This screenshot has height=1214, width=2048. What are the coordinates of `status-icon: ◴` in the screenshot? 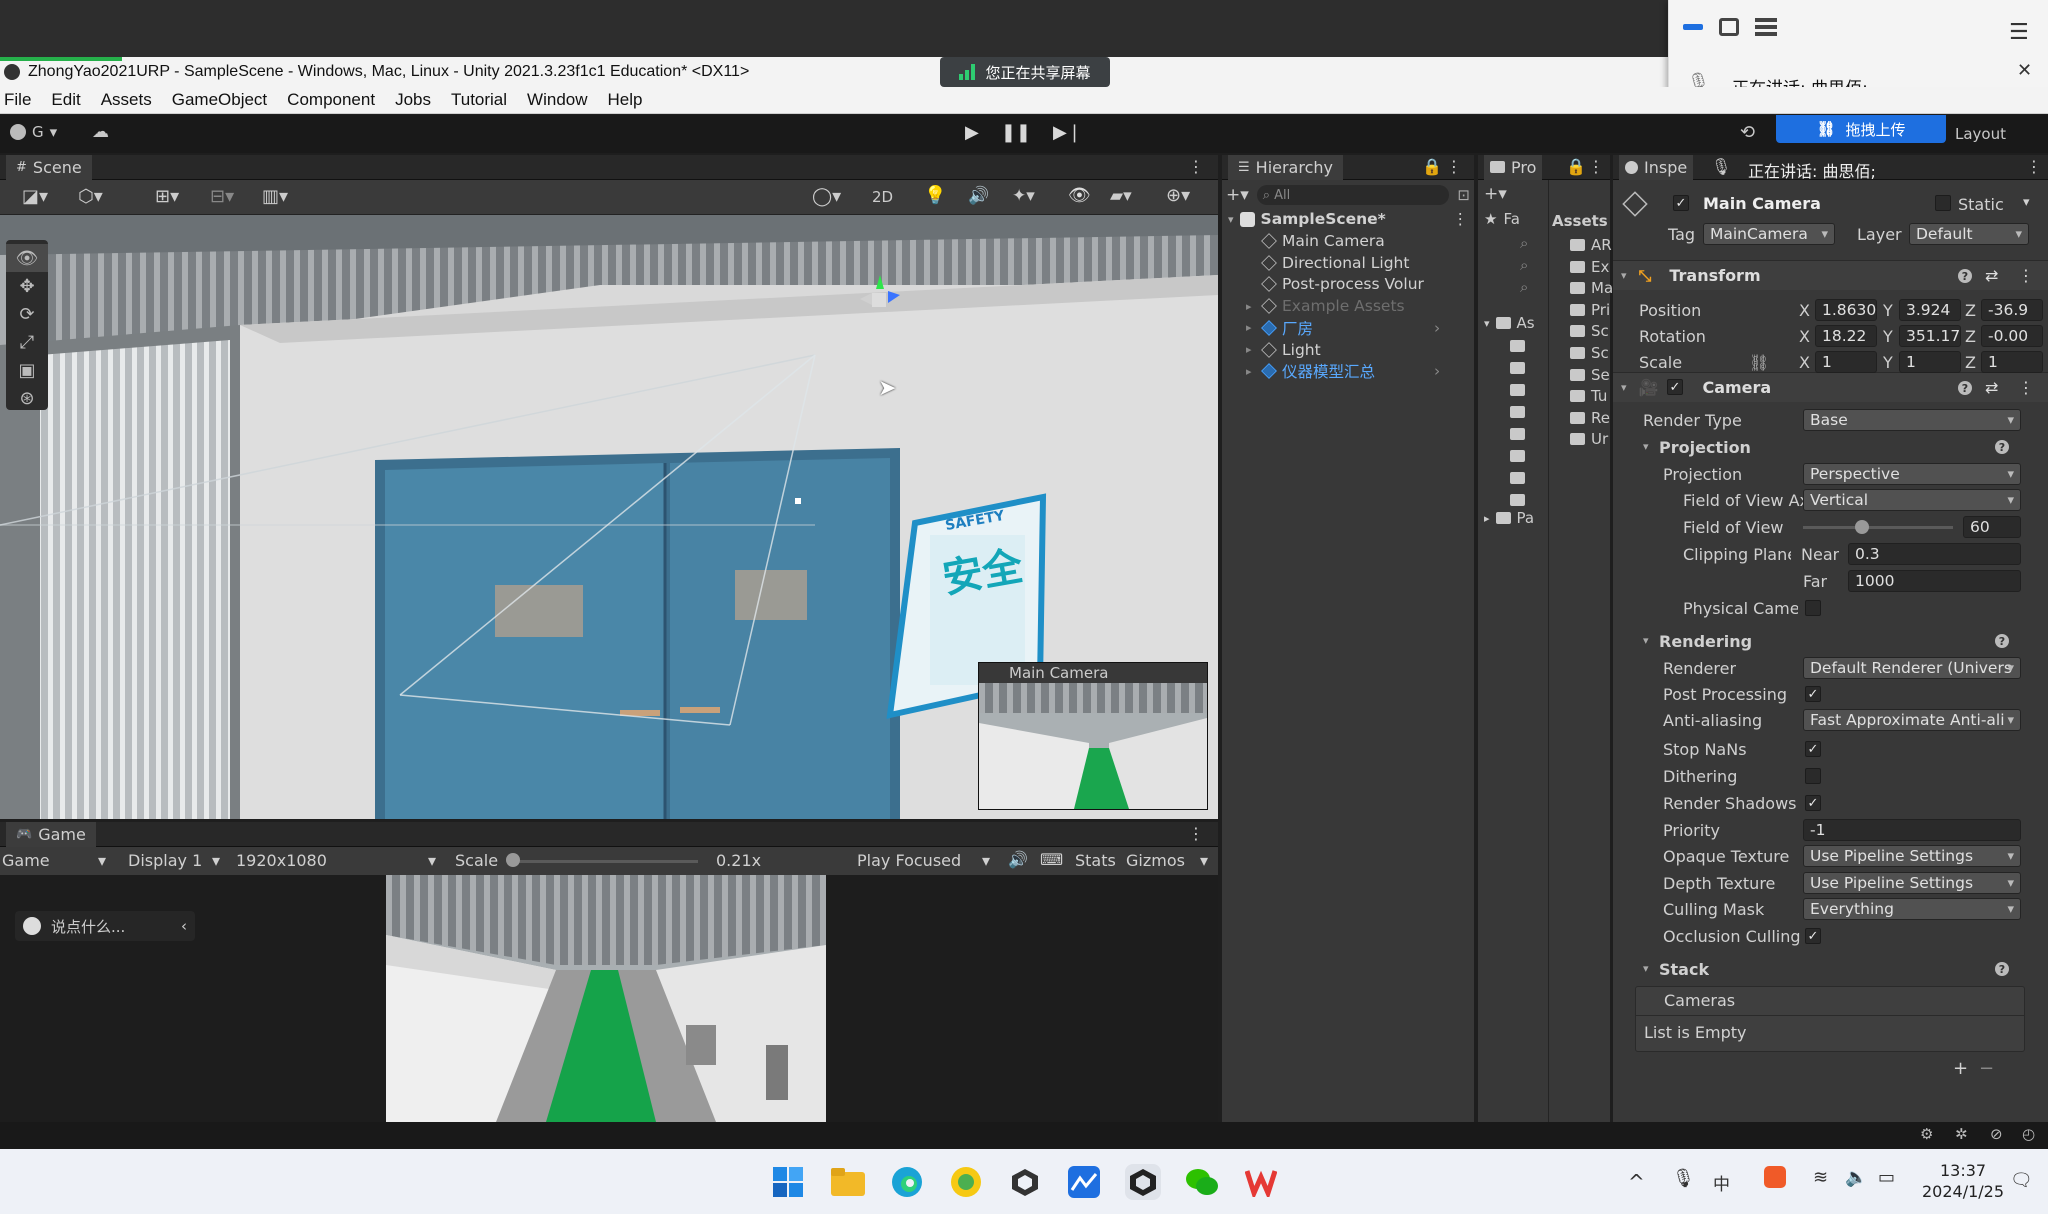 It's located at (2028, 1134).